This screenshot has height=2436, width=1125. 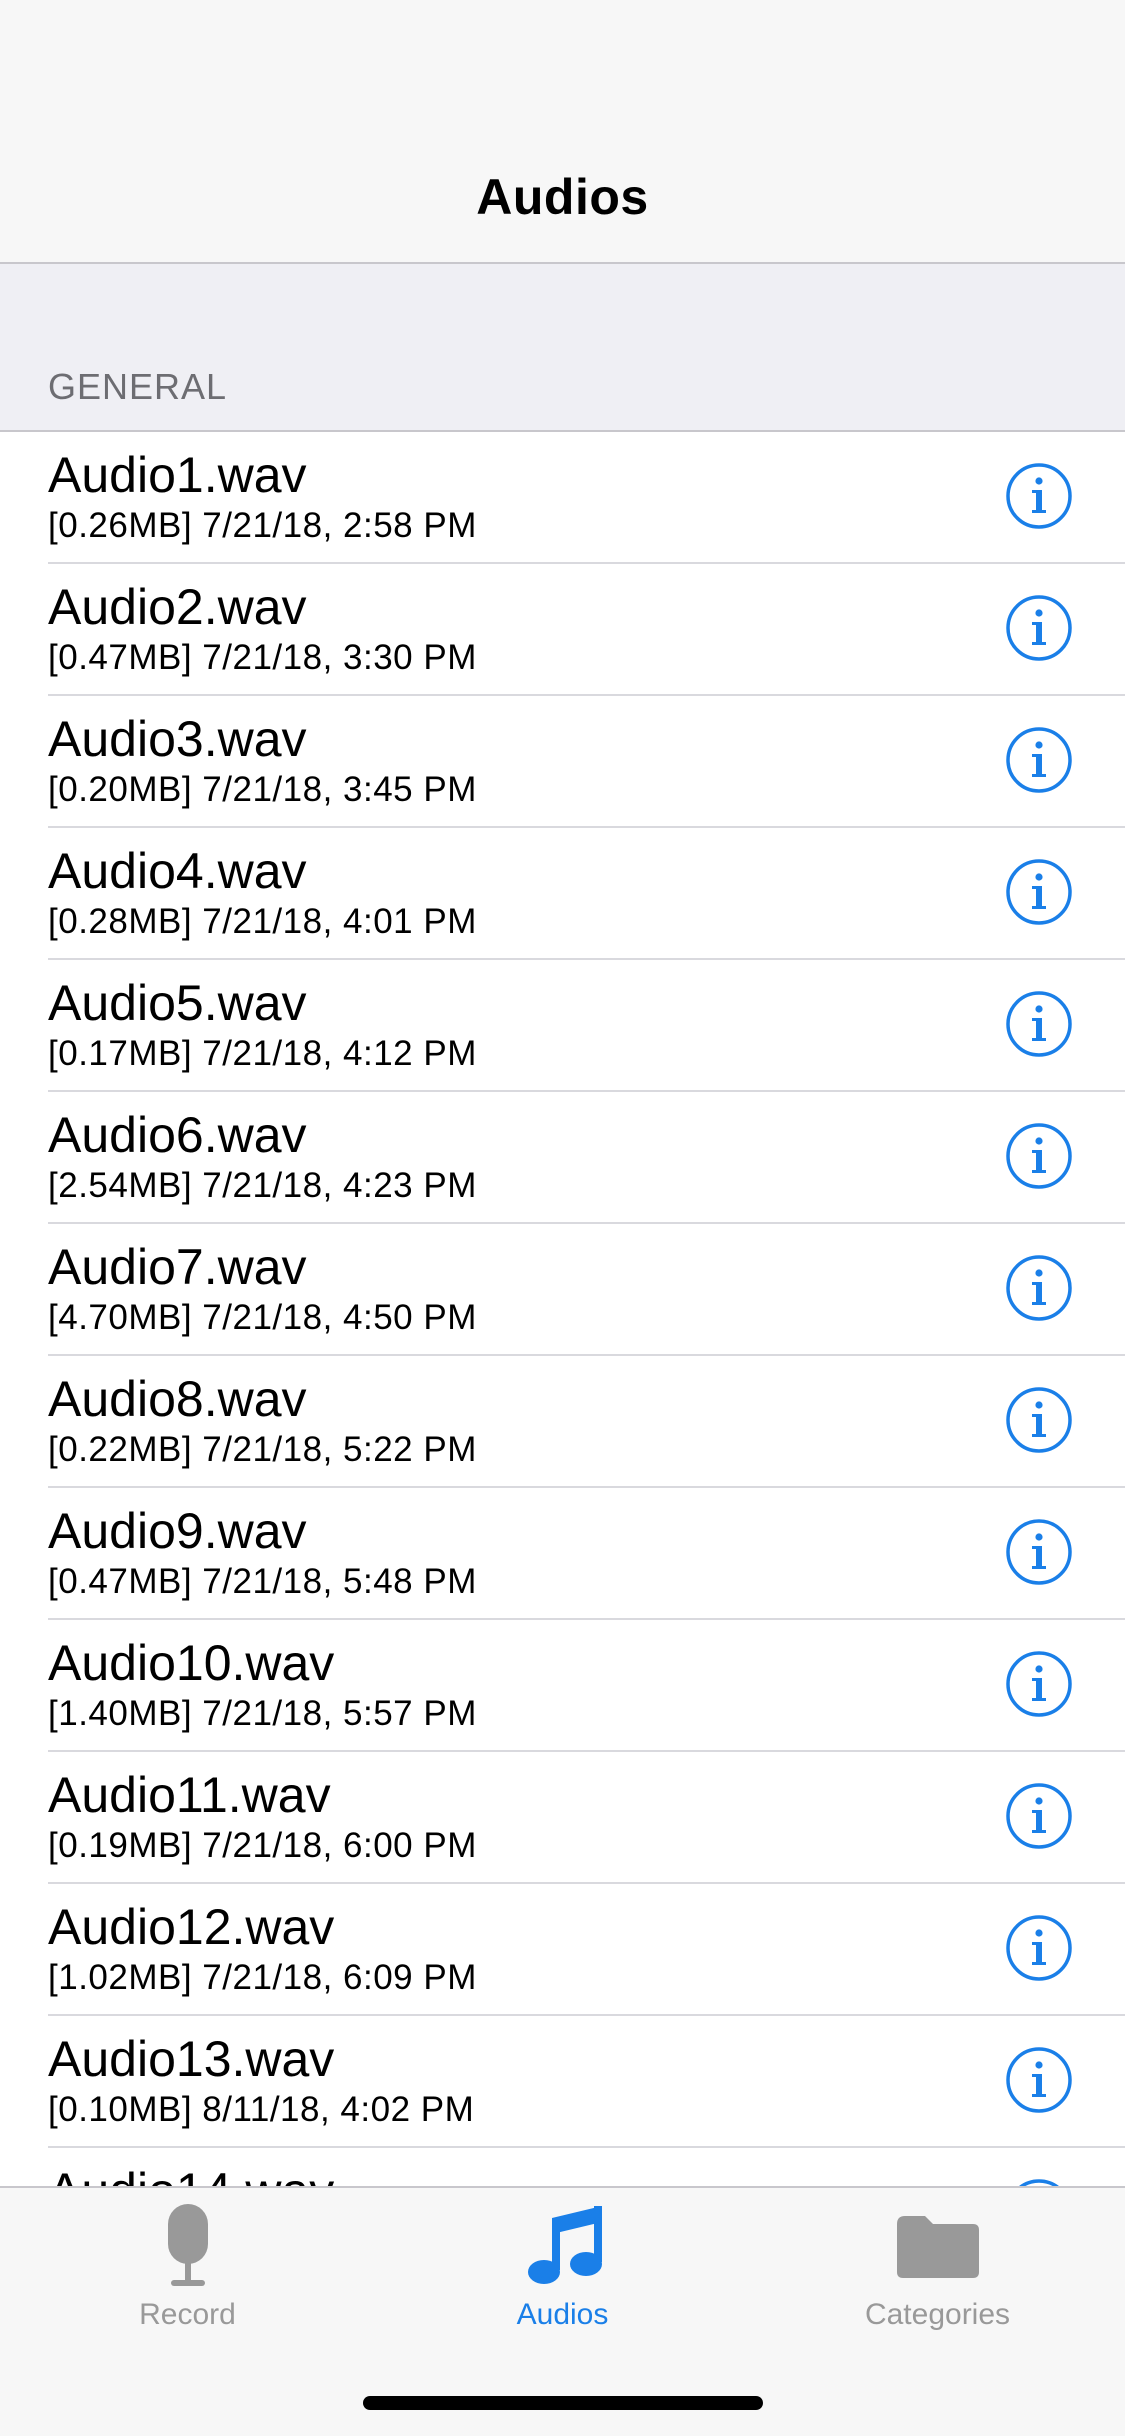 I want to click on audio-title: Audio13.wav, so click(x=191, y=2059).